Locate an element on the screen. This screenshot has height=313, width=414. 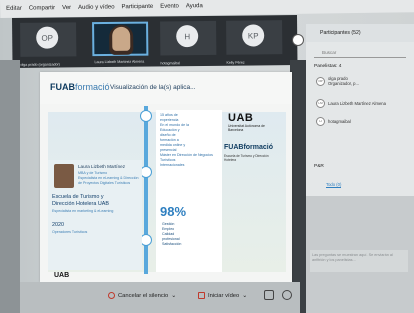
camera-icon is located at coordinates (201, 295).